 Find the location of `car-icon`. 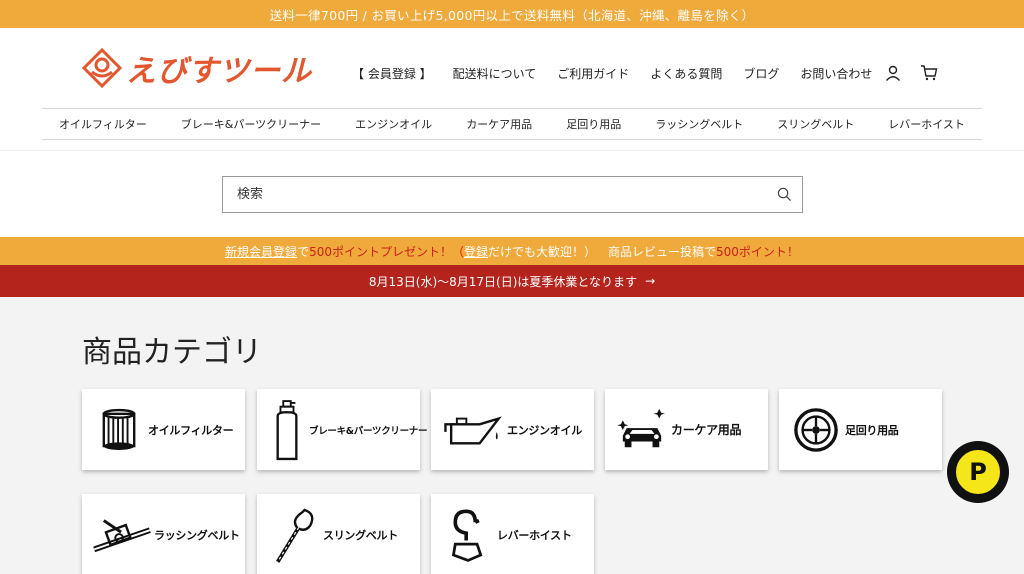

car-icon is located at coordinates (642, 430).